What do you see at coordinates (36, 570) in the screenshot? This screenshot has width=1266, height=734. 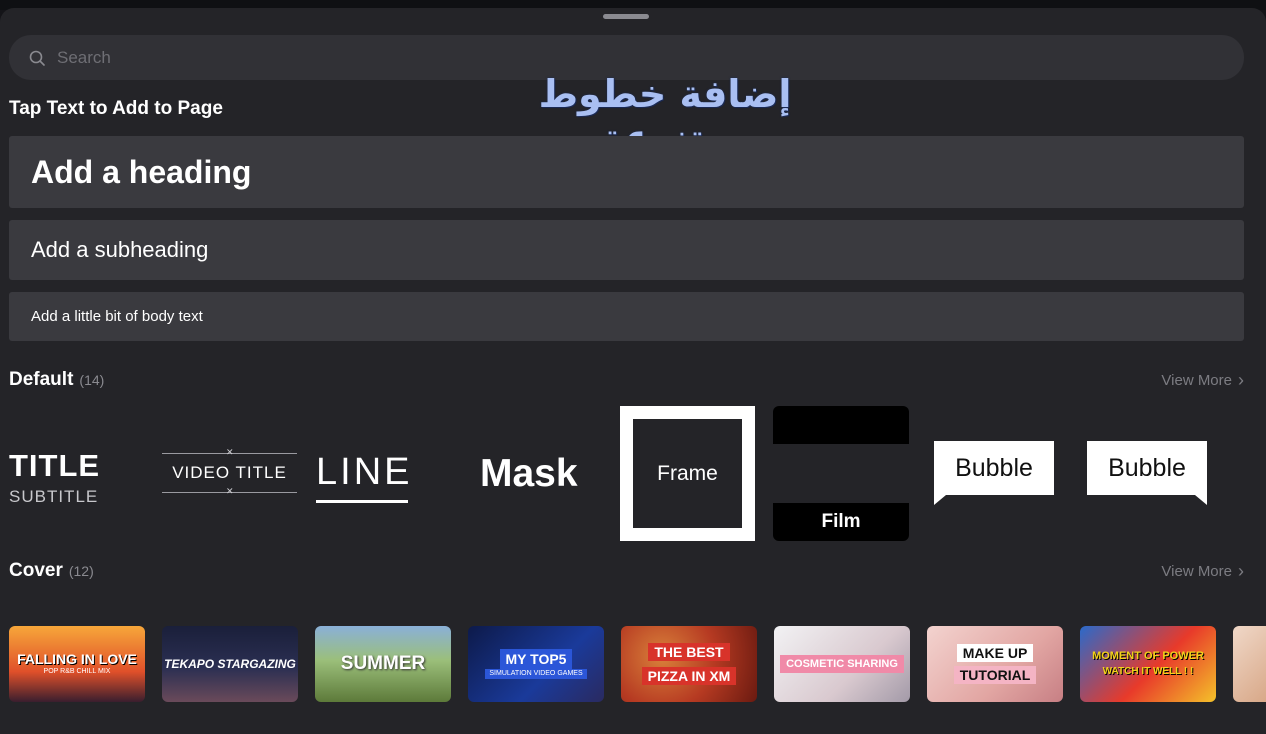 I see `cover-title: Cover` at bounding box center [36, 570].